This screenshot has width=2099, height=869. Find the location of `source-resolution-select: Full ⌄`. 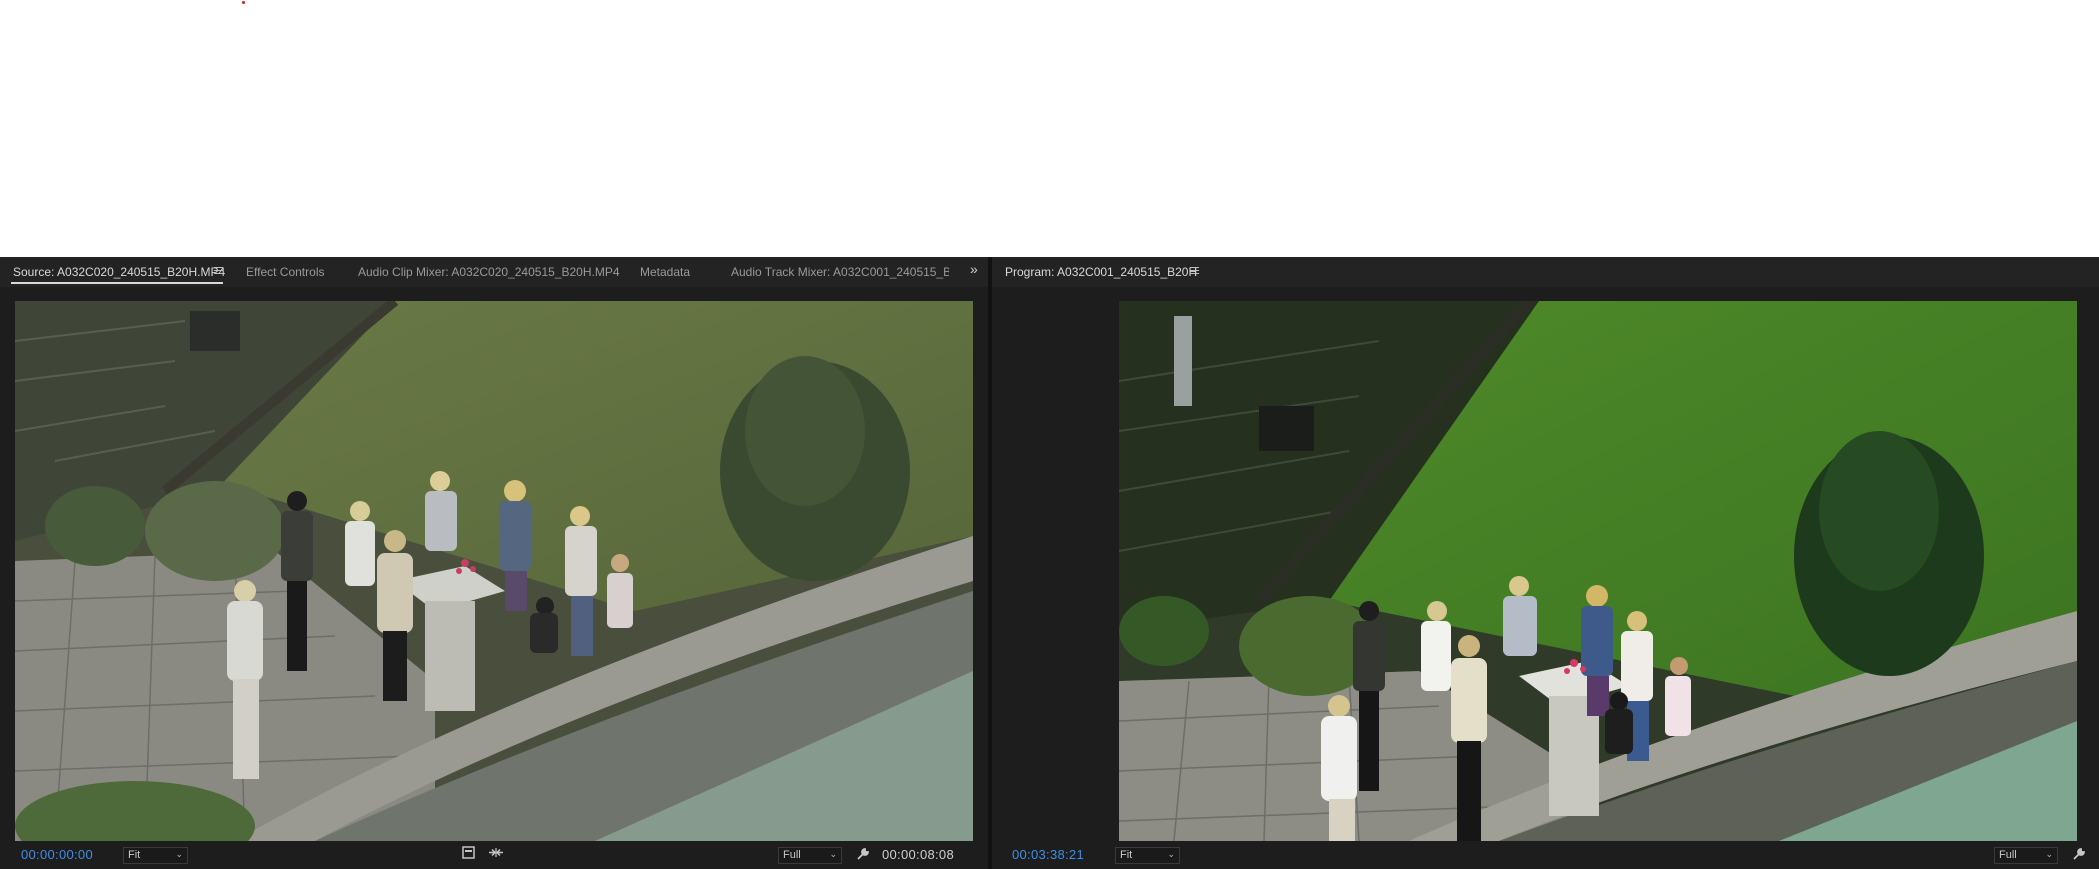

source-resolution-select: Full ⌄ is located at coordinates (810, 855).